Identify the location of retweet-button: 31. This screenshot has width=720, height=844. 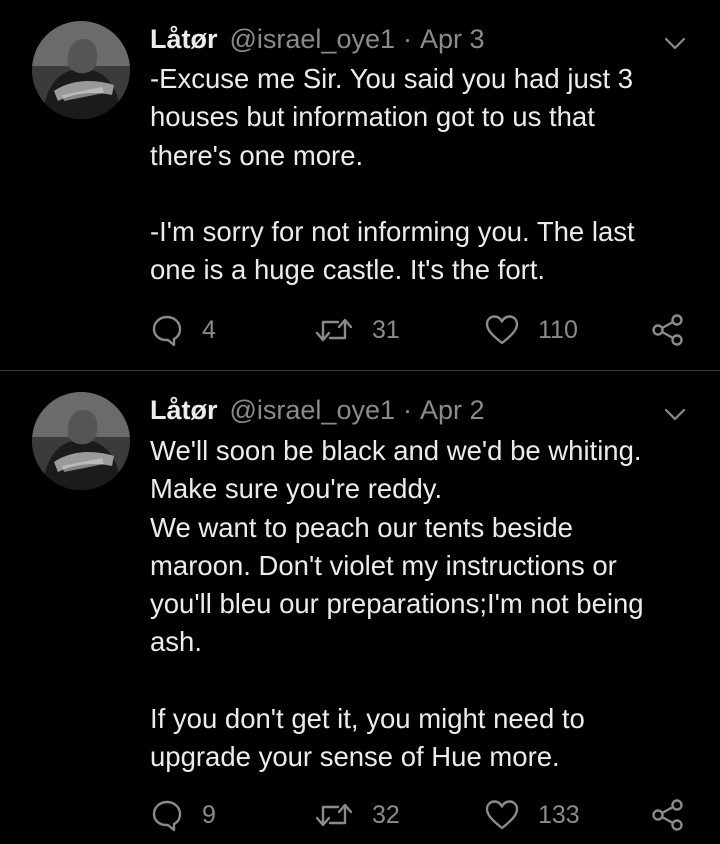
(357, 330).